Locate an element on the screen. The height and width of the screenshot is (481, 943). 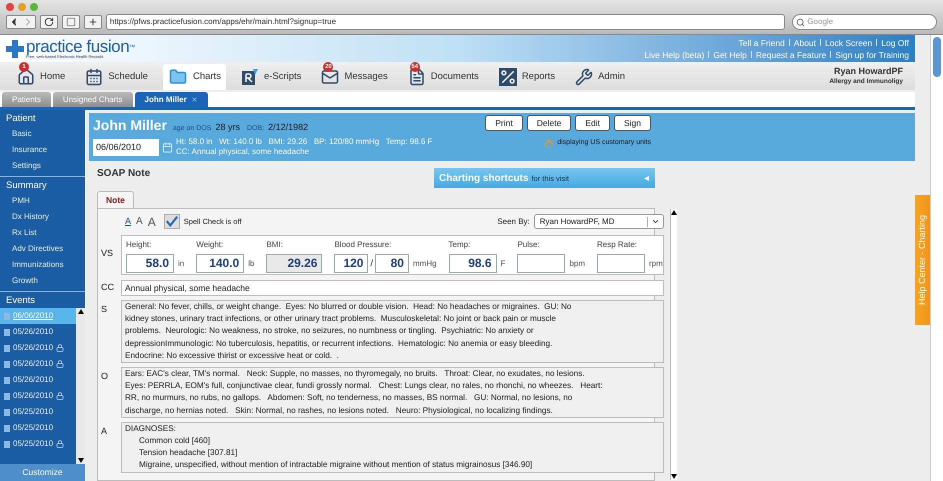
unit-label: mmHg is located at coordinates (424, 264).